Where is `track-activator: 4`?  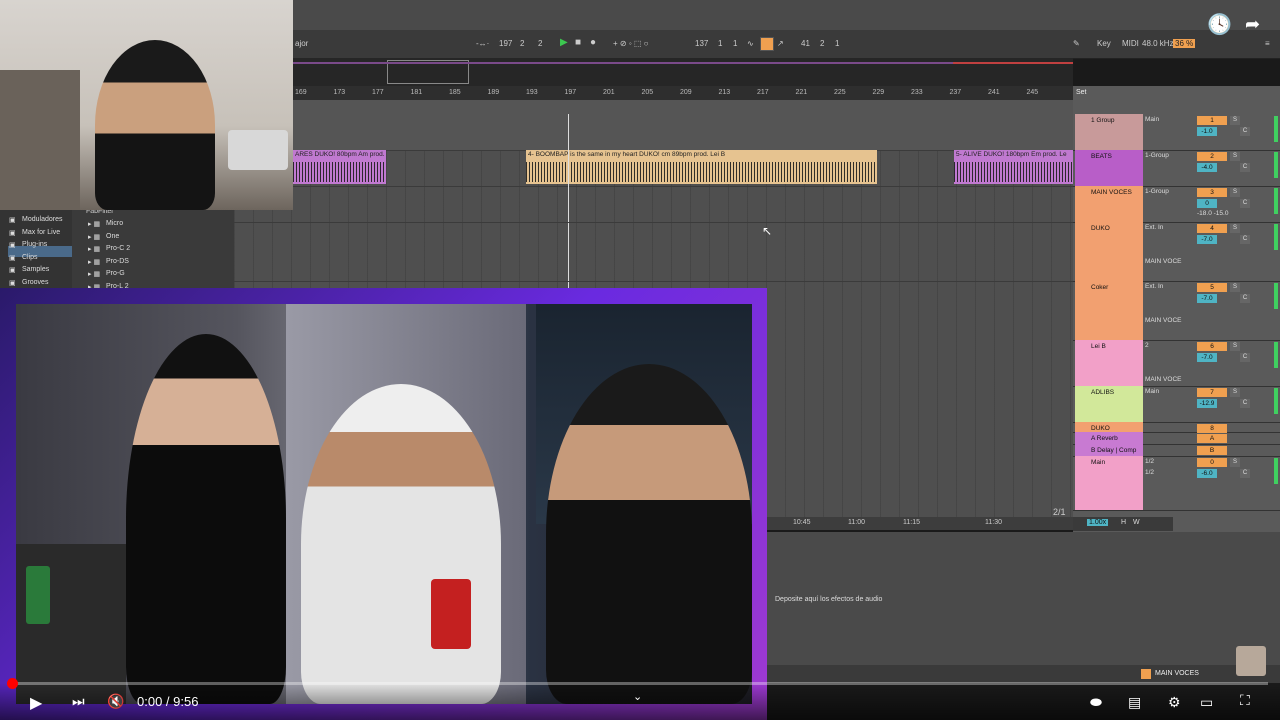
track-activator: 4 is located at coordinates (1212, 228).